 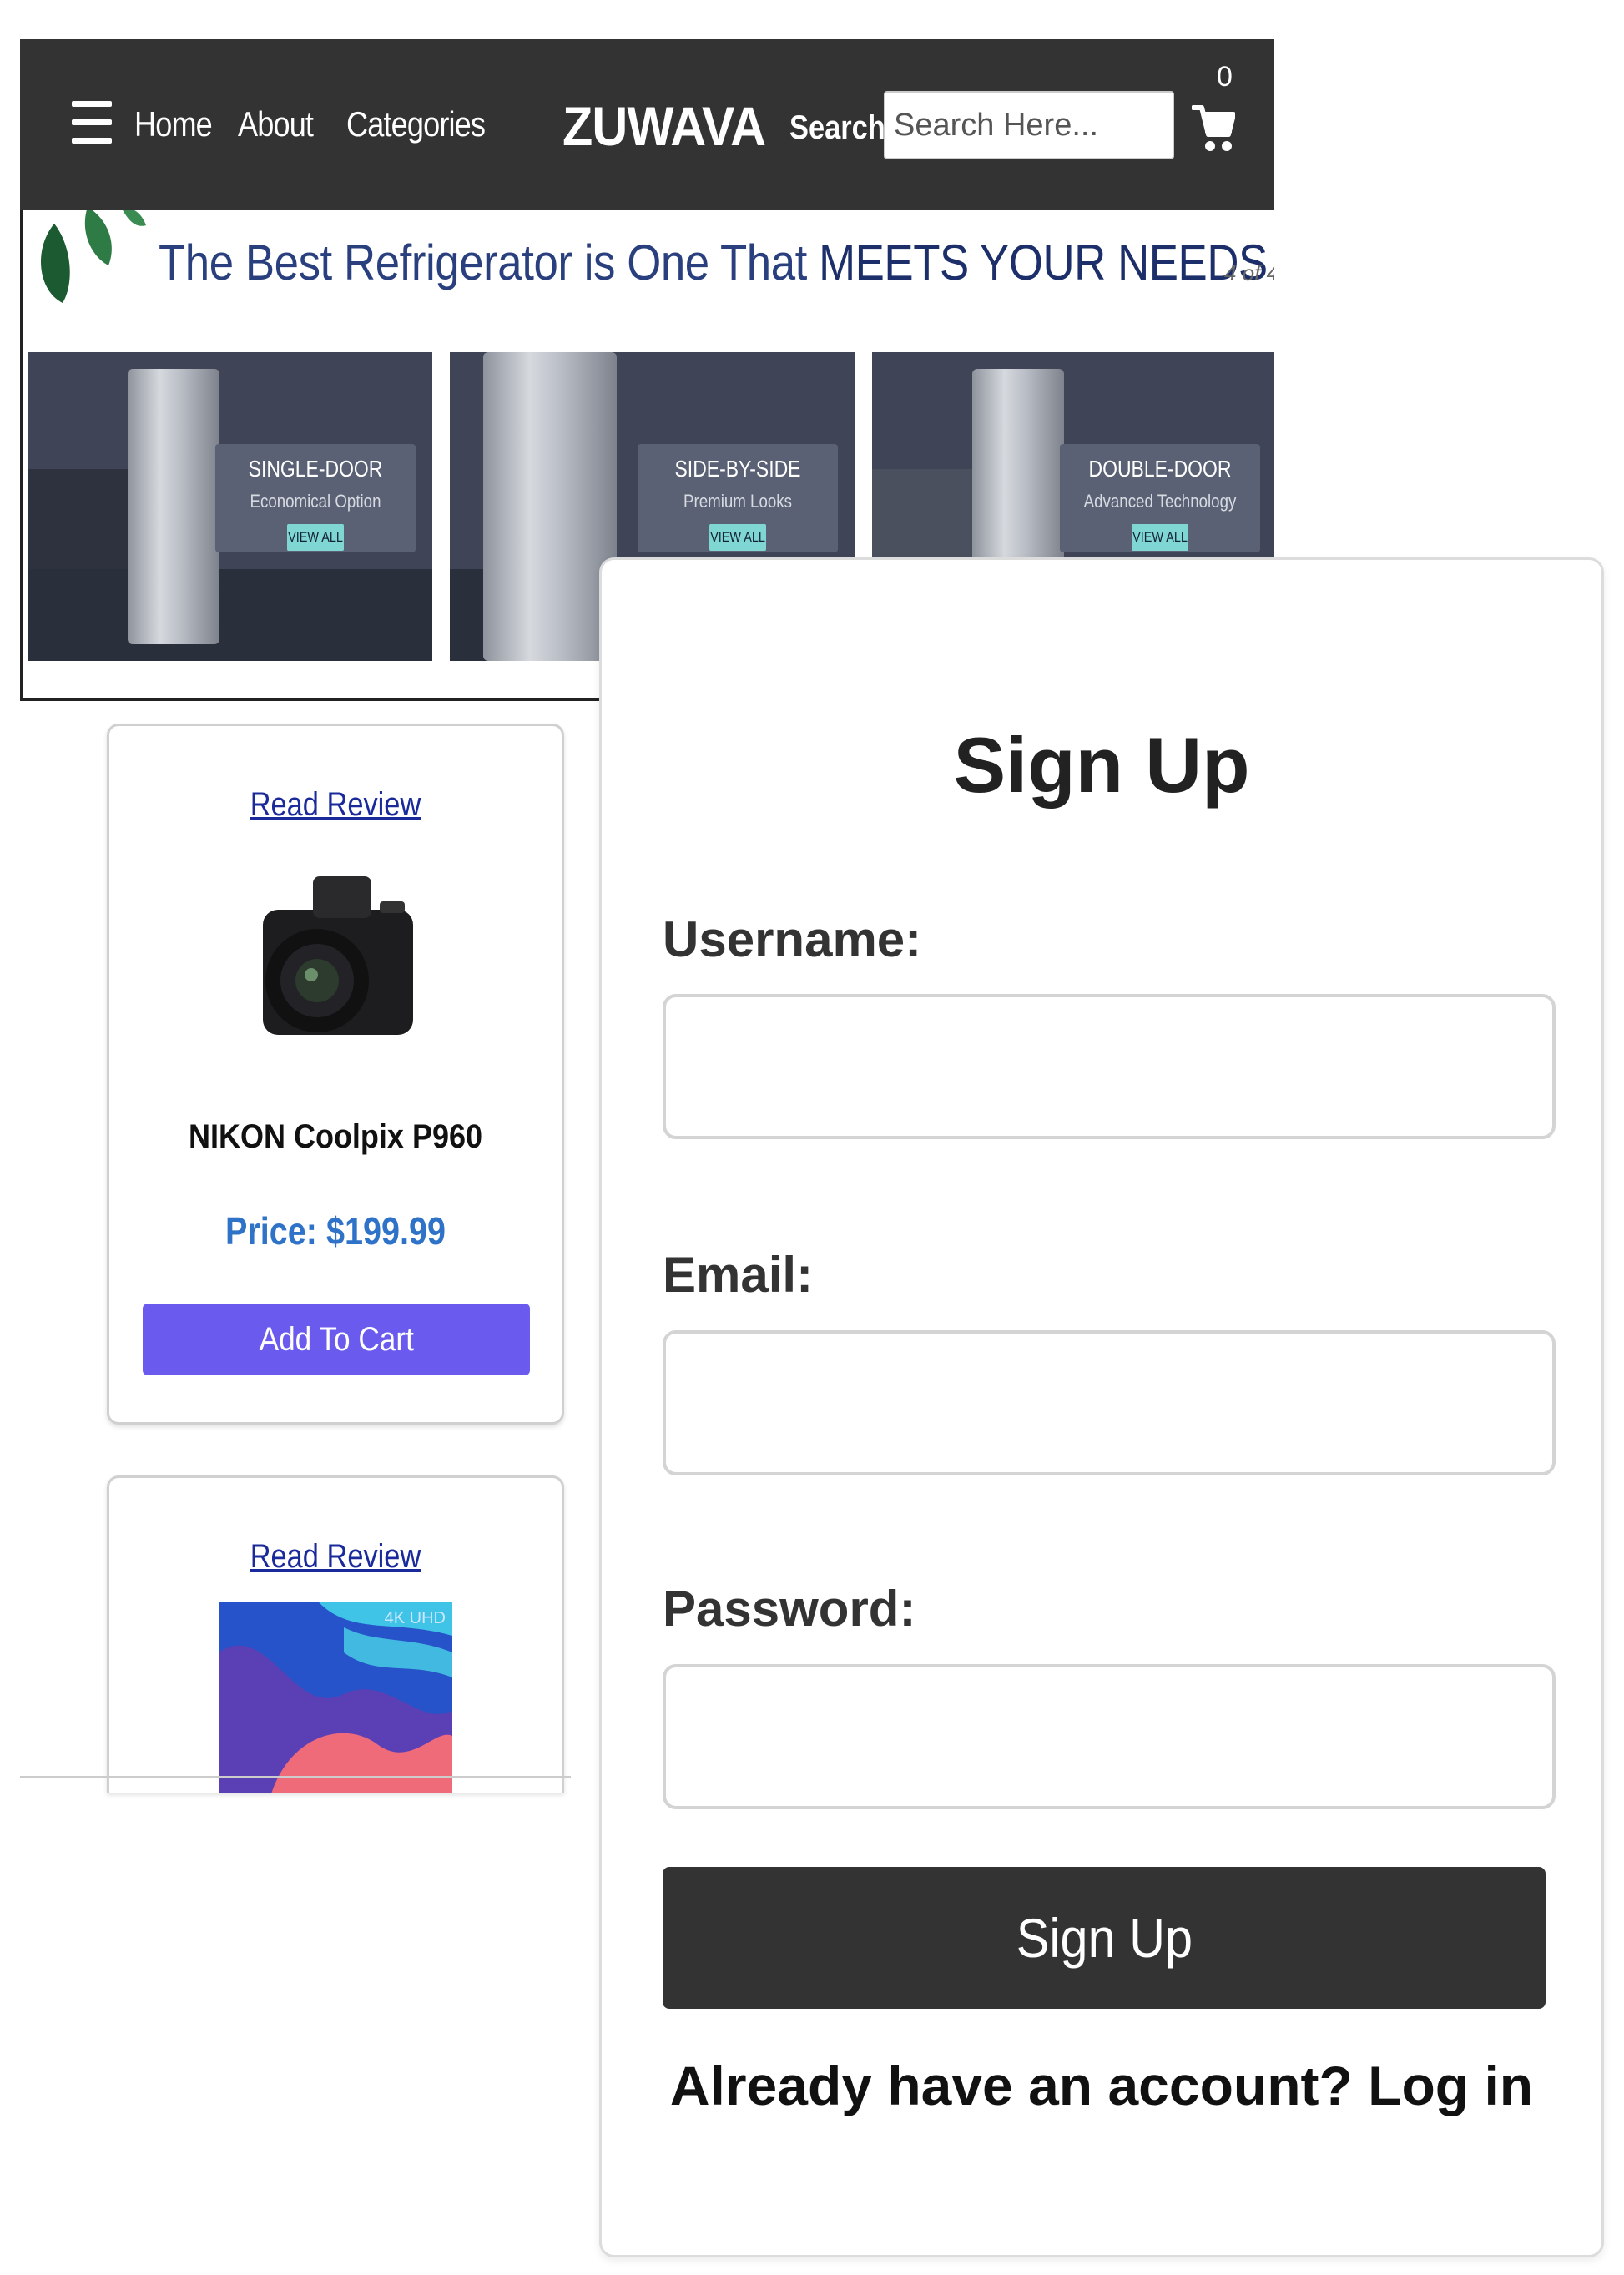 I want to click on password-label: Password:, so click(x=789, y=1609).